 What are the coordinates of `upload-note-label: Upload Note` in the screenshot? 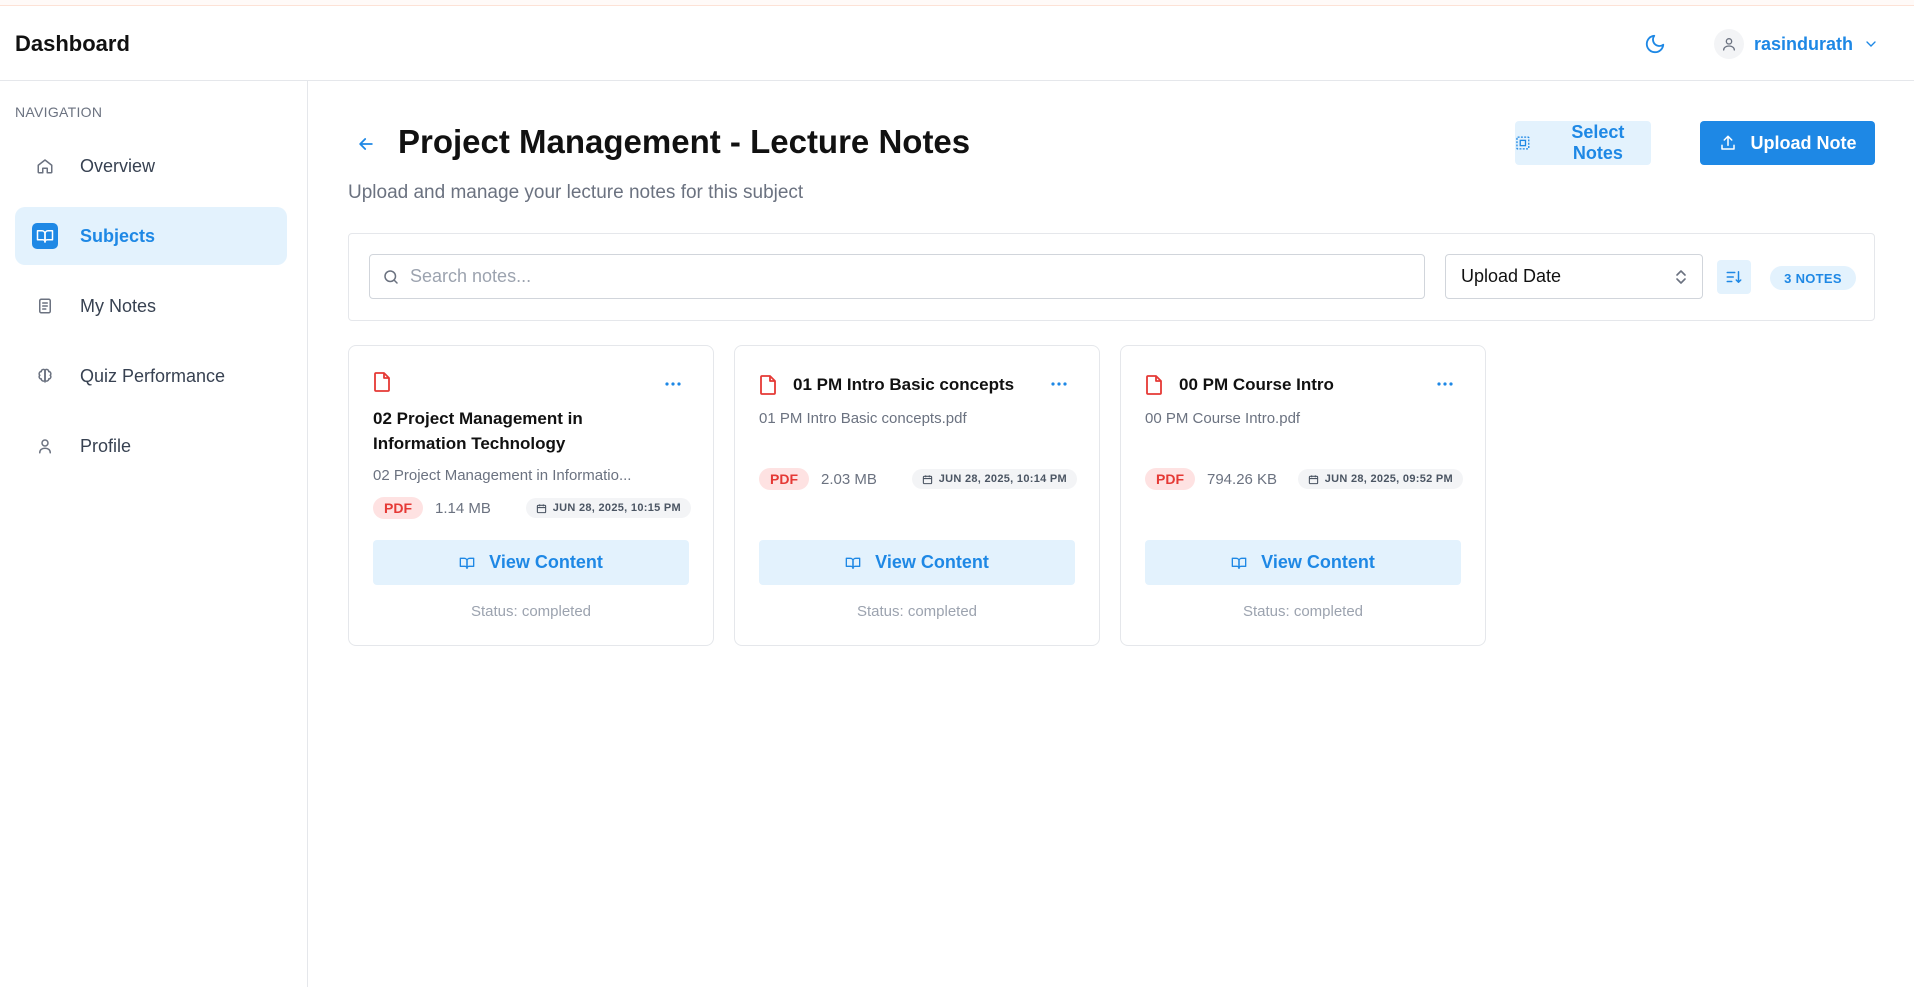 It's located at (1803, 142).